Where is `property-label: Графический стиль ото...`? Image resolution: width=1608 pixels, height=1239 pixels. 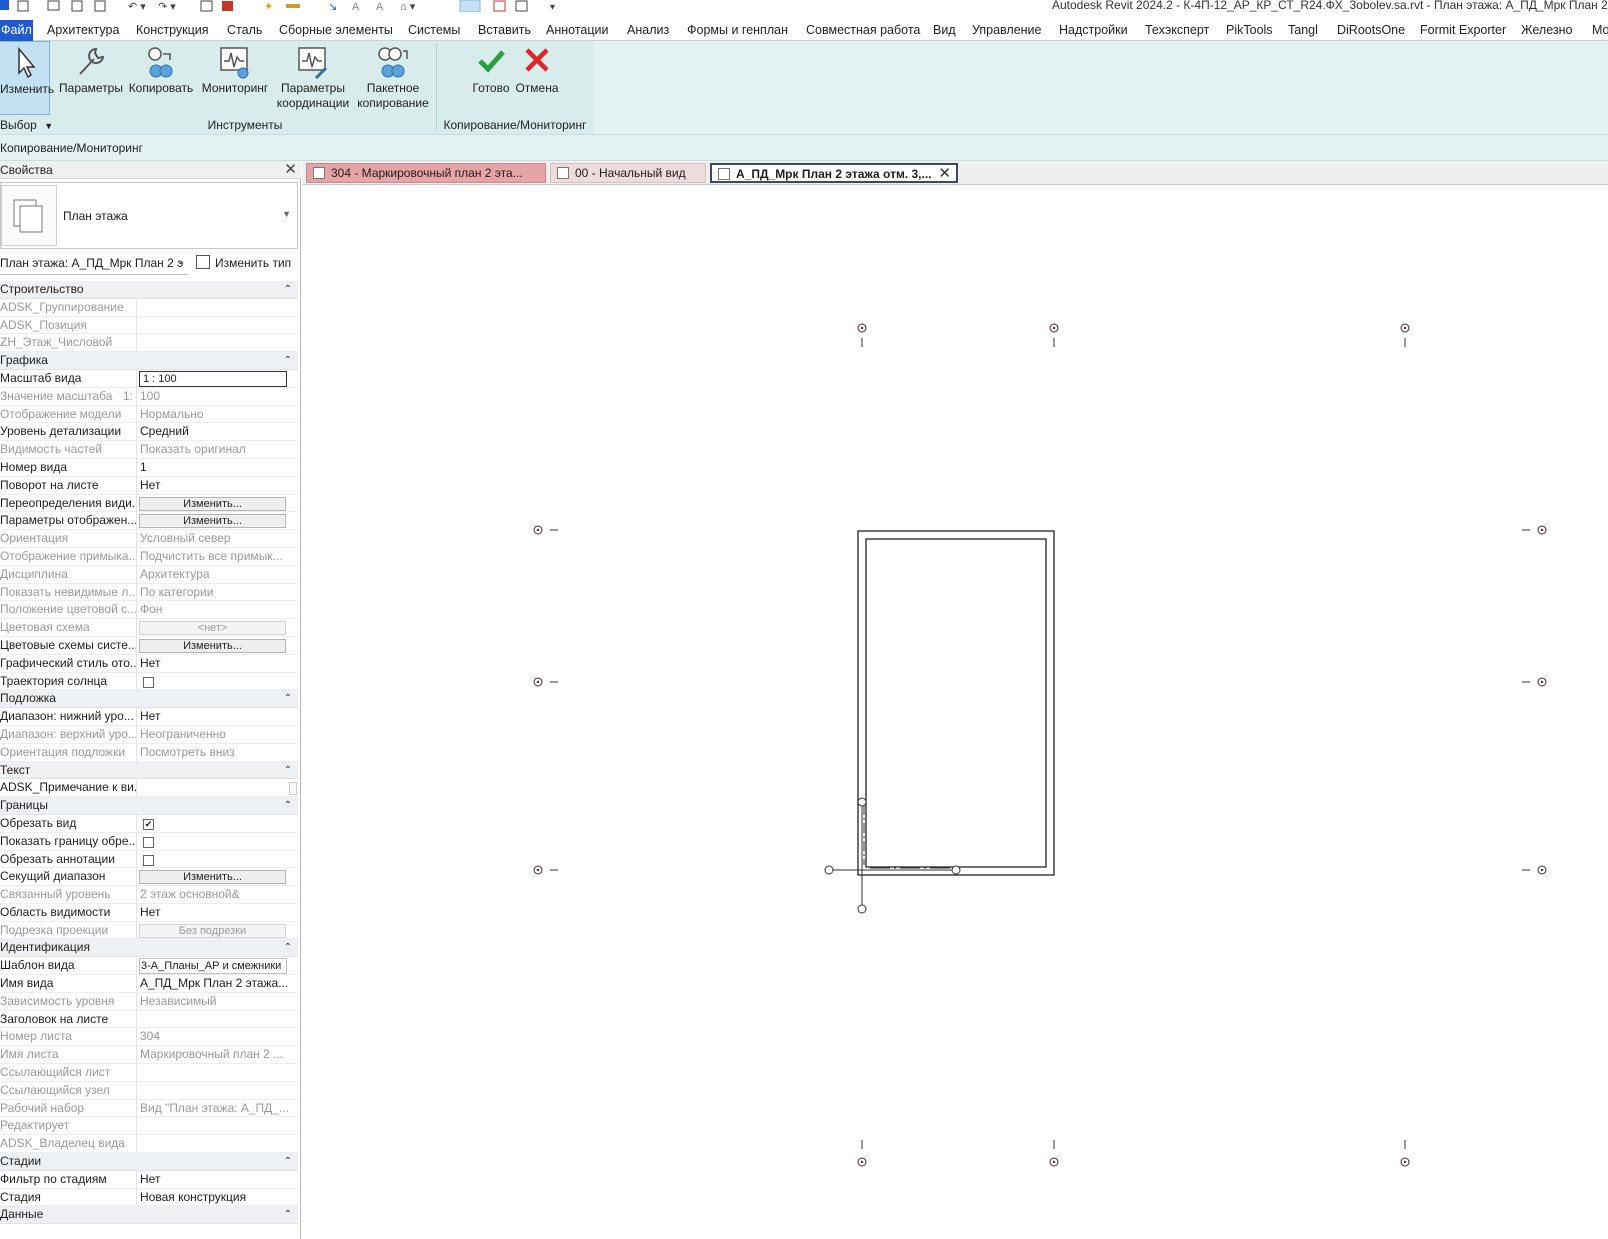 property-label: Графический стиль ото... is located at coordinates (68, 663).